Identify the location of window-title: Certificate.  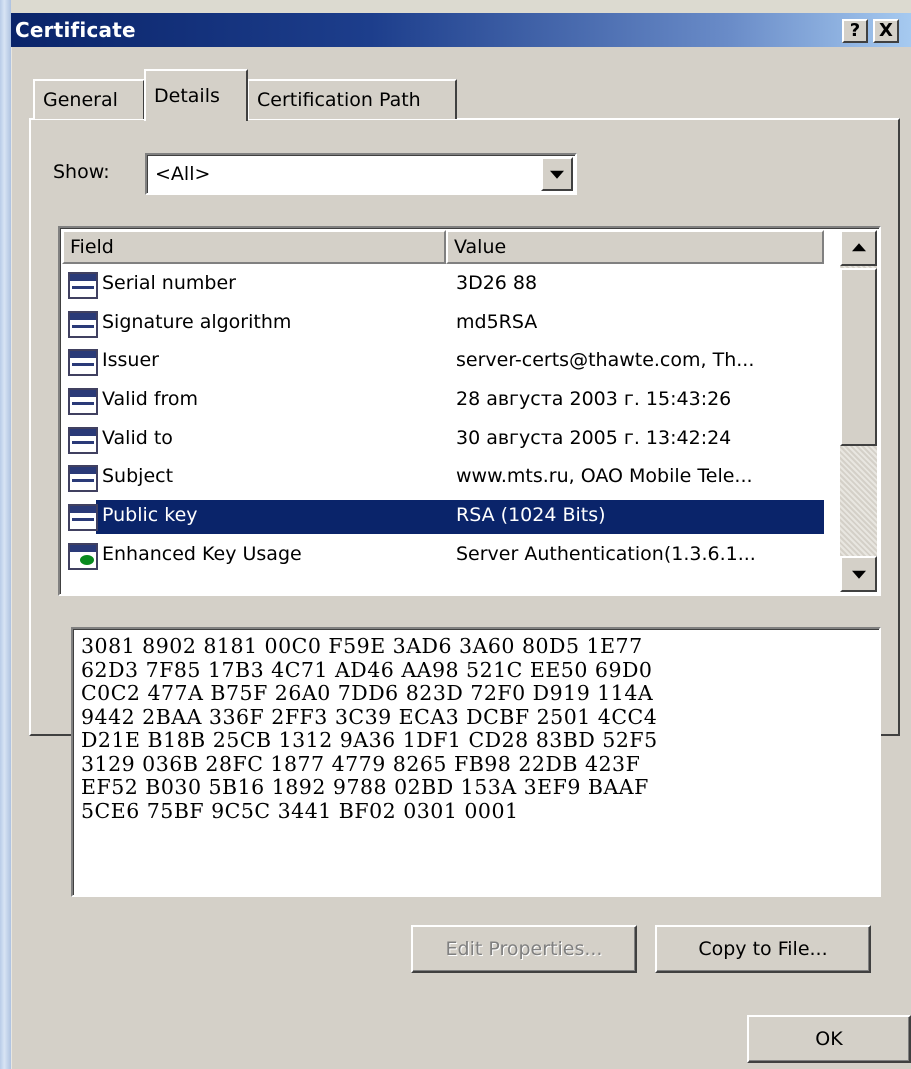
(75, 30).